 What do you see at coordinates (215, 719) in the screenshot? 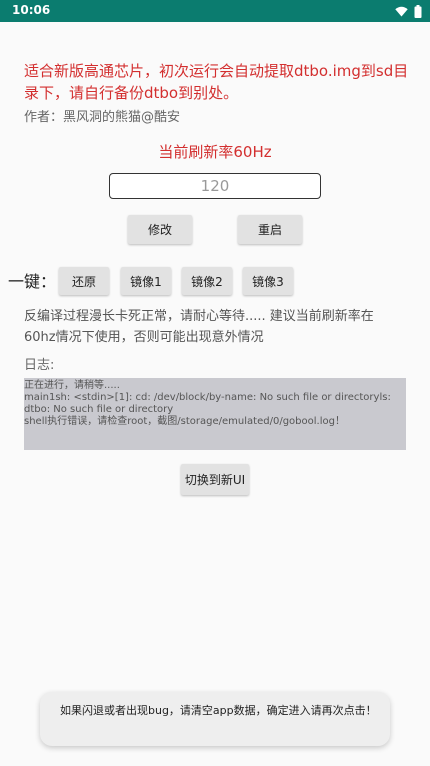
I see `toast: 如果闪退或者出现bug，请清空app数据，确定进入请再次点击！` at bounding box center [215, 719].